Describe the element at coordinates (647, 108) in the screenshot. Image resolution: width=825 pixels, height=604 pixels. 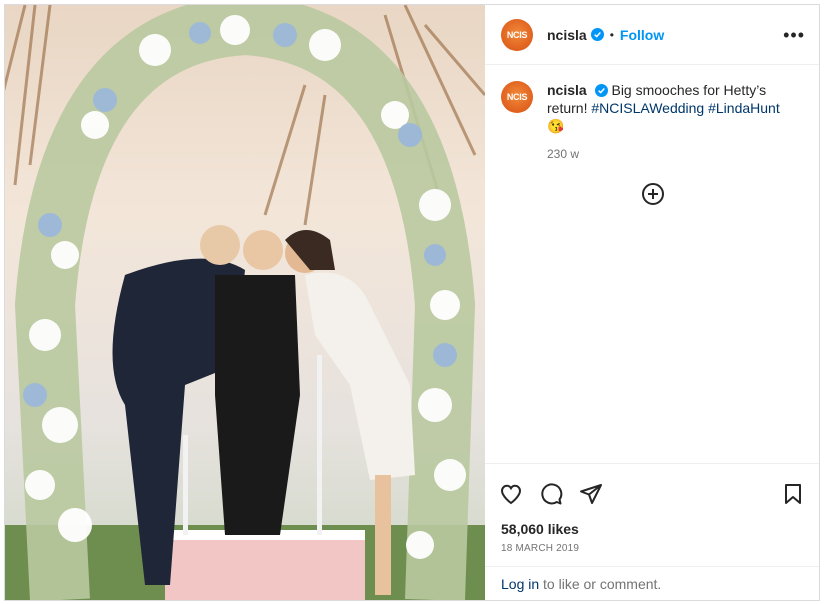
I see `hashtag-ncislawedding: #NCISLAWedding` at that location.